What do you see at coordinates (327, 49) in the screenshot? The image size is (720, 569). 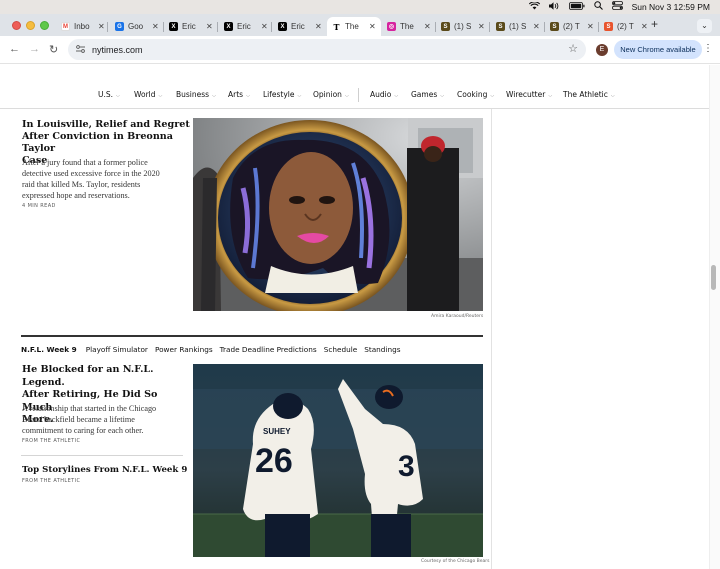 I see `address-bar: nytimes.com ☆` at bounding box center [327, 49].